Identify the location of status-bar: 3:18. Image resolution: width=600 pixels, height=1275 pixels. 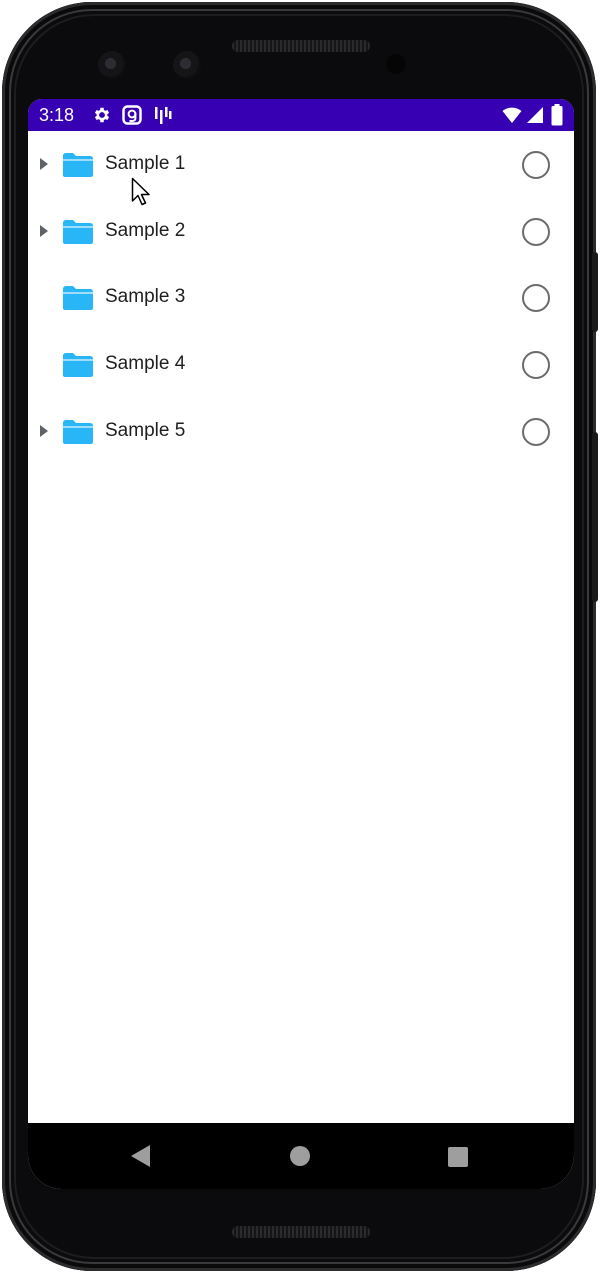
(301, 115).